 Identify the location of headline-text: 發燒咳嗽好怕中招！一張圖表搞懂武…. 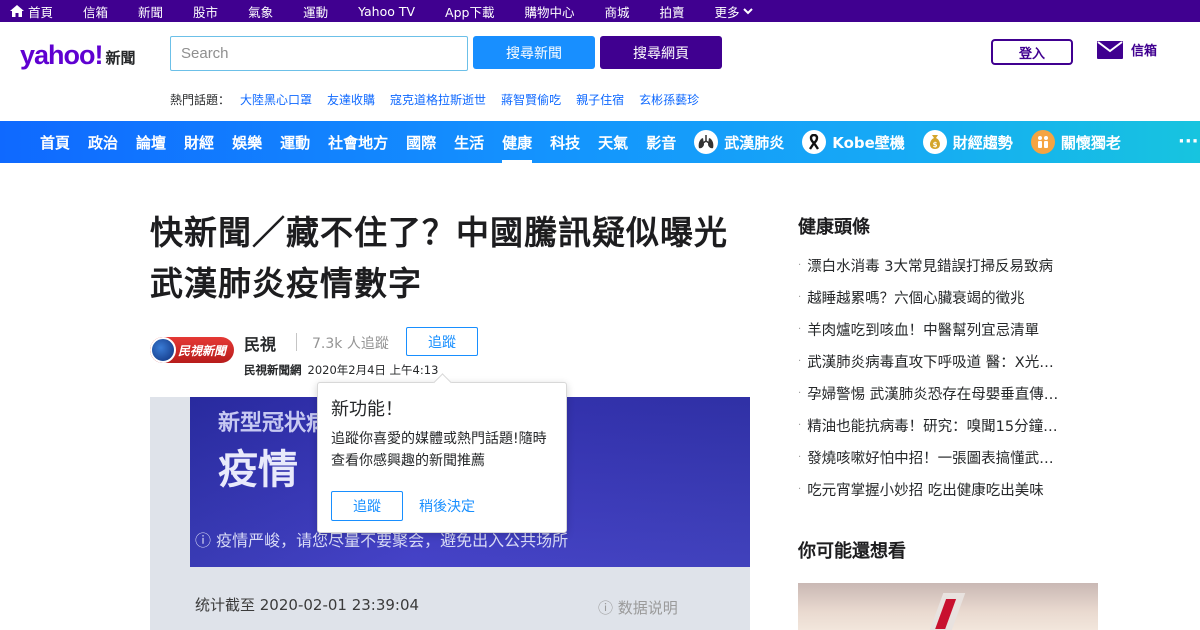
(930, 458).